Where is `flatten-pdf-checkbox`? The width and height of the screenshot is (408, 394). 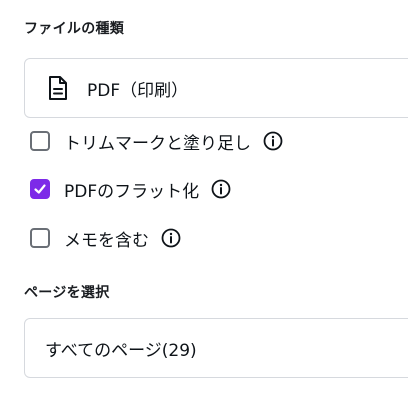
flatten-pdf-checkbox is located at coordinates (40, 189).